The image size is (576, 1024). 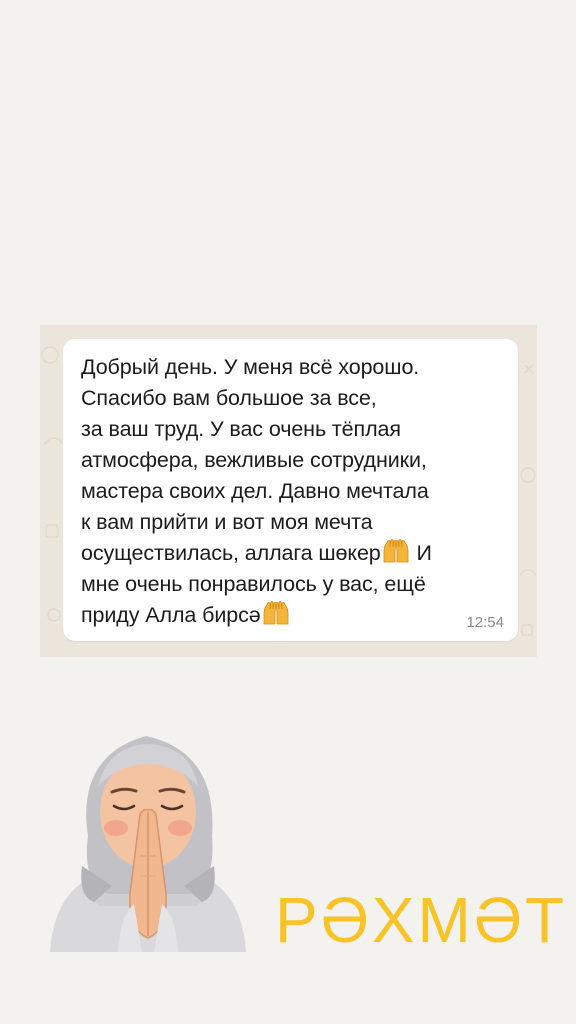 I want to click on message-line-9: приду Алла бирсә, so click(x=186, y=614).